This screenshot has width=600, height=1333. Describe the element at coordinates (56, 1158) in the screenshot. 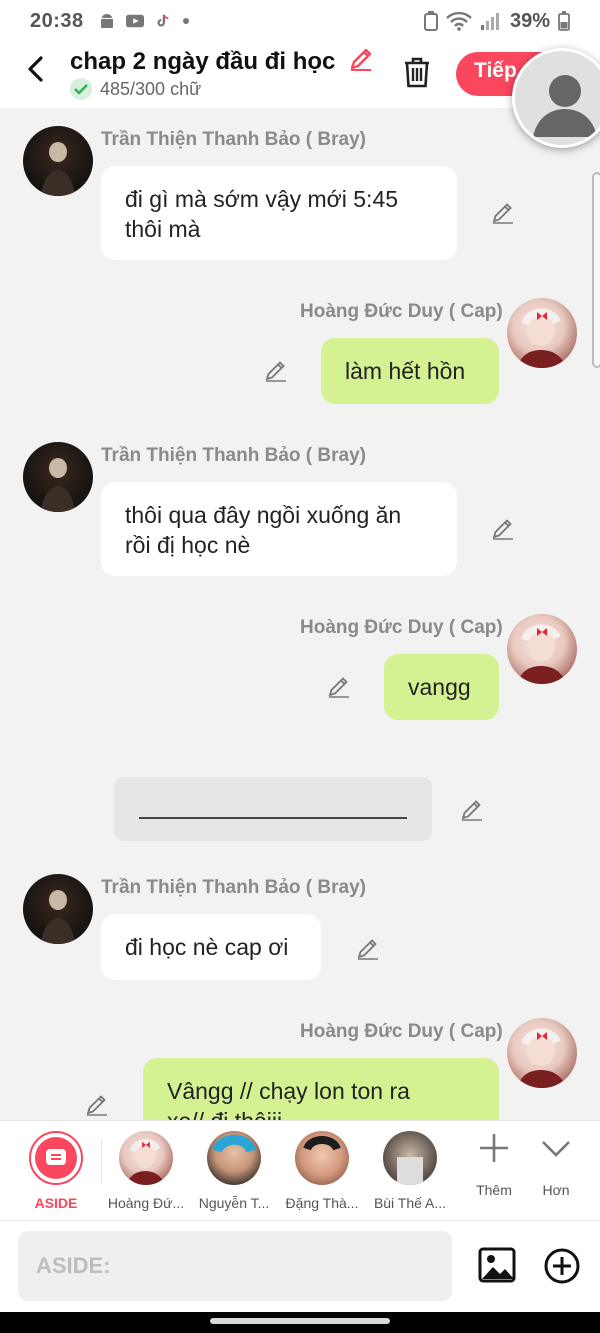

I see `aside-icon` at that location.